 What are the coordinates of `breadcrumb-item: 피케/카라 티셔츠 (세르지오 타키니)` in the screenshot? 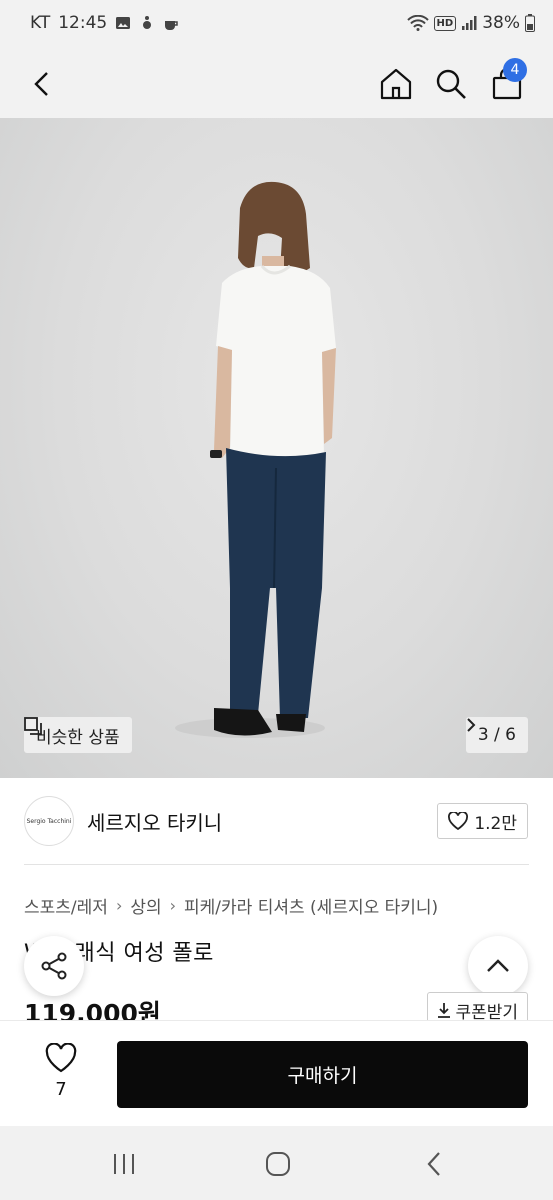 It's located at (311, 905).